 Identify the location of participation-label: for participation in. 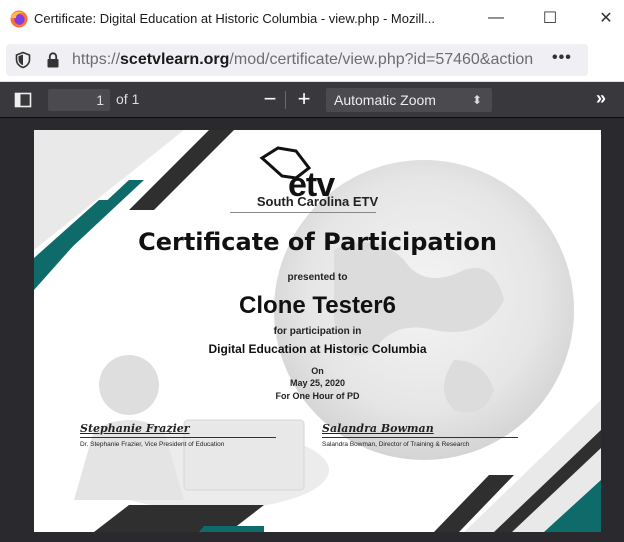
(317, 331).